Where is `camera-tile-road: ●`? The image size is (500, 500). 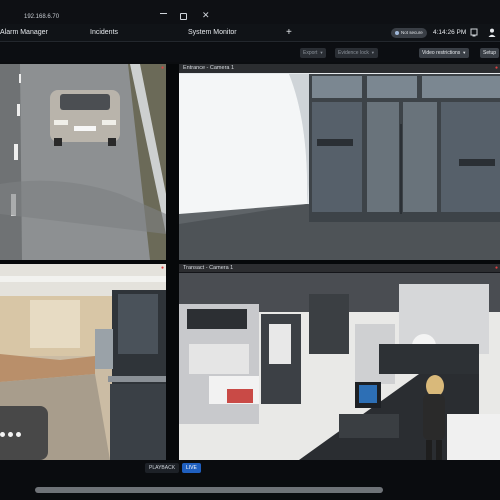 camera-tile-road: ● is located at coordinates (83, 162).